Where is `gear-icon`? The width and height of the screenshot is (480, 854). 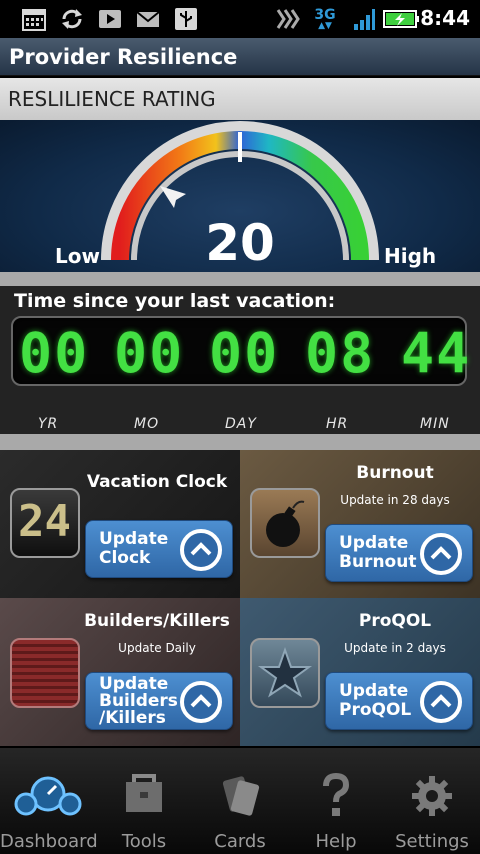 gear-icon is located at coordinates (432, 796).